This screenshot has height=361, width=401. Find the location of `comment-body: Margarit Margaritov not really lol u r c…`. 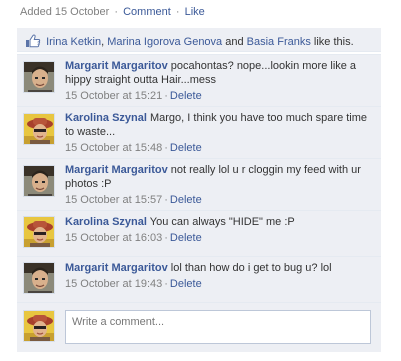

comment-body: Margarit Margaritov not really lol u r c… is located at coordinates (219, 185).